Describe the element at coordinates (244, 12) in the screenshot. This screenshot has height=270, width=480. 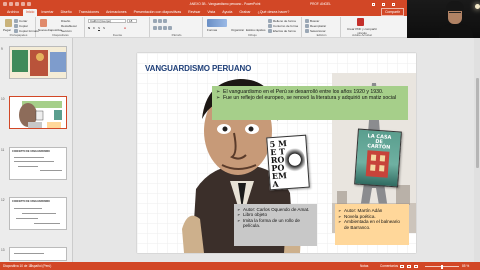
I see `tab-grabar: Grabar` at that location.